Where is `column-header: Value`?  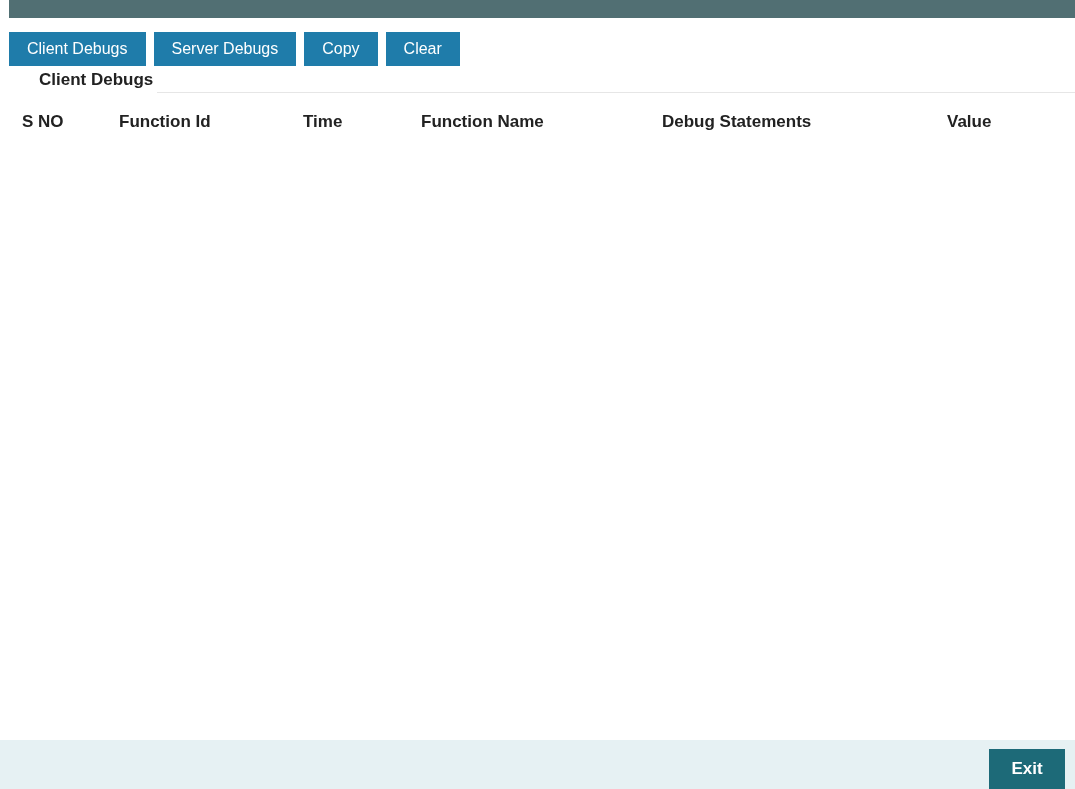 column-header: Value is located at coordinates (970, 122).